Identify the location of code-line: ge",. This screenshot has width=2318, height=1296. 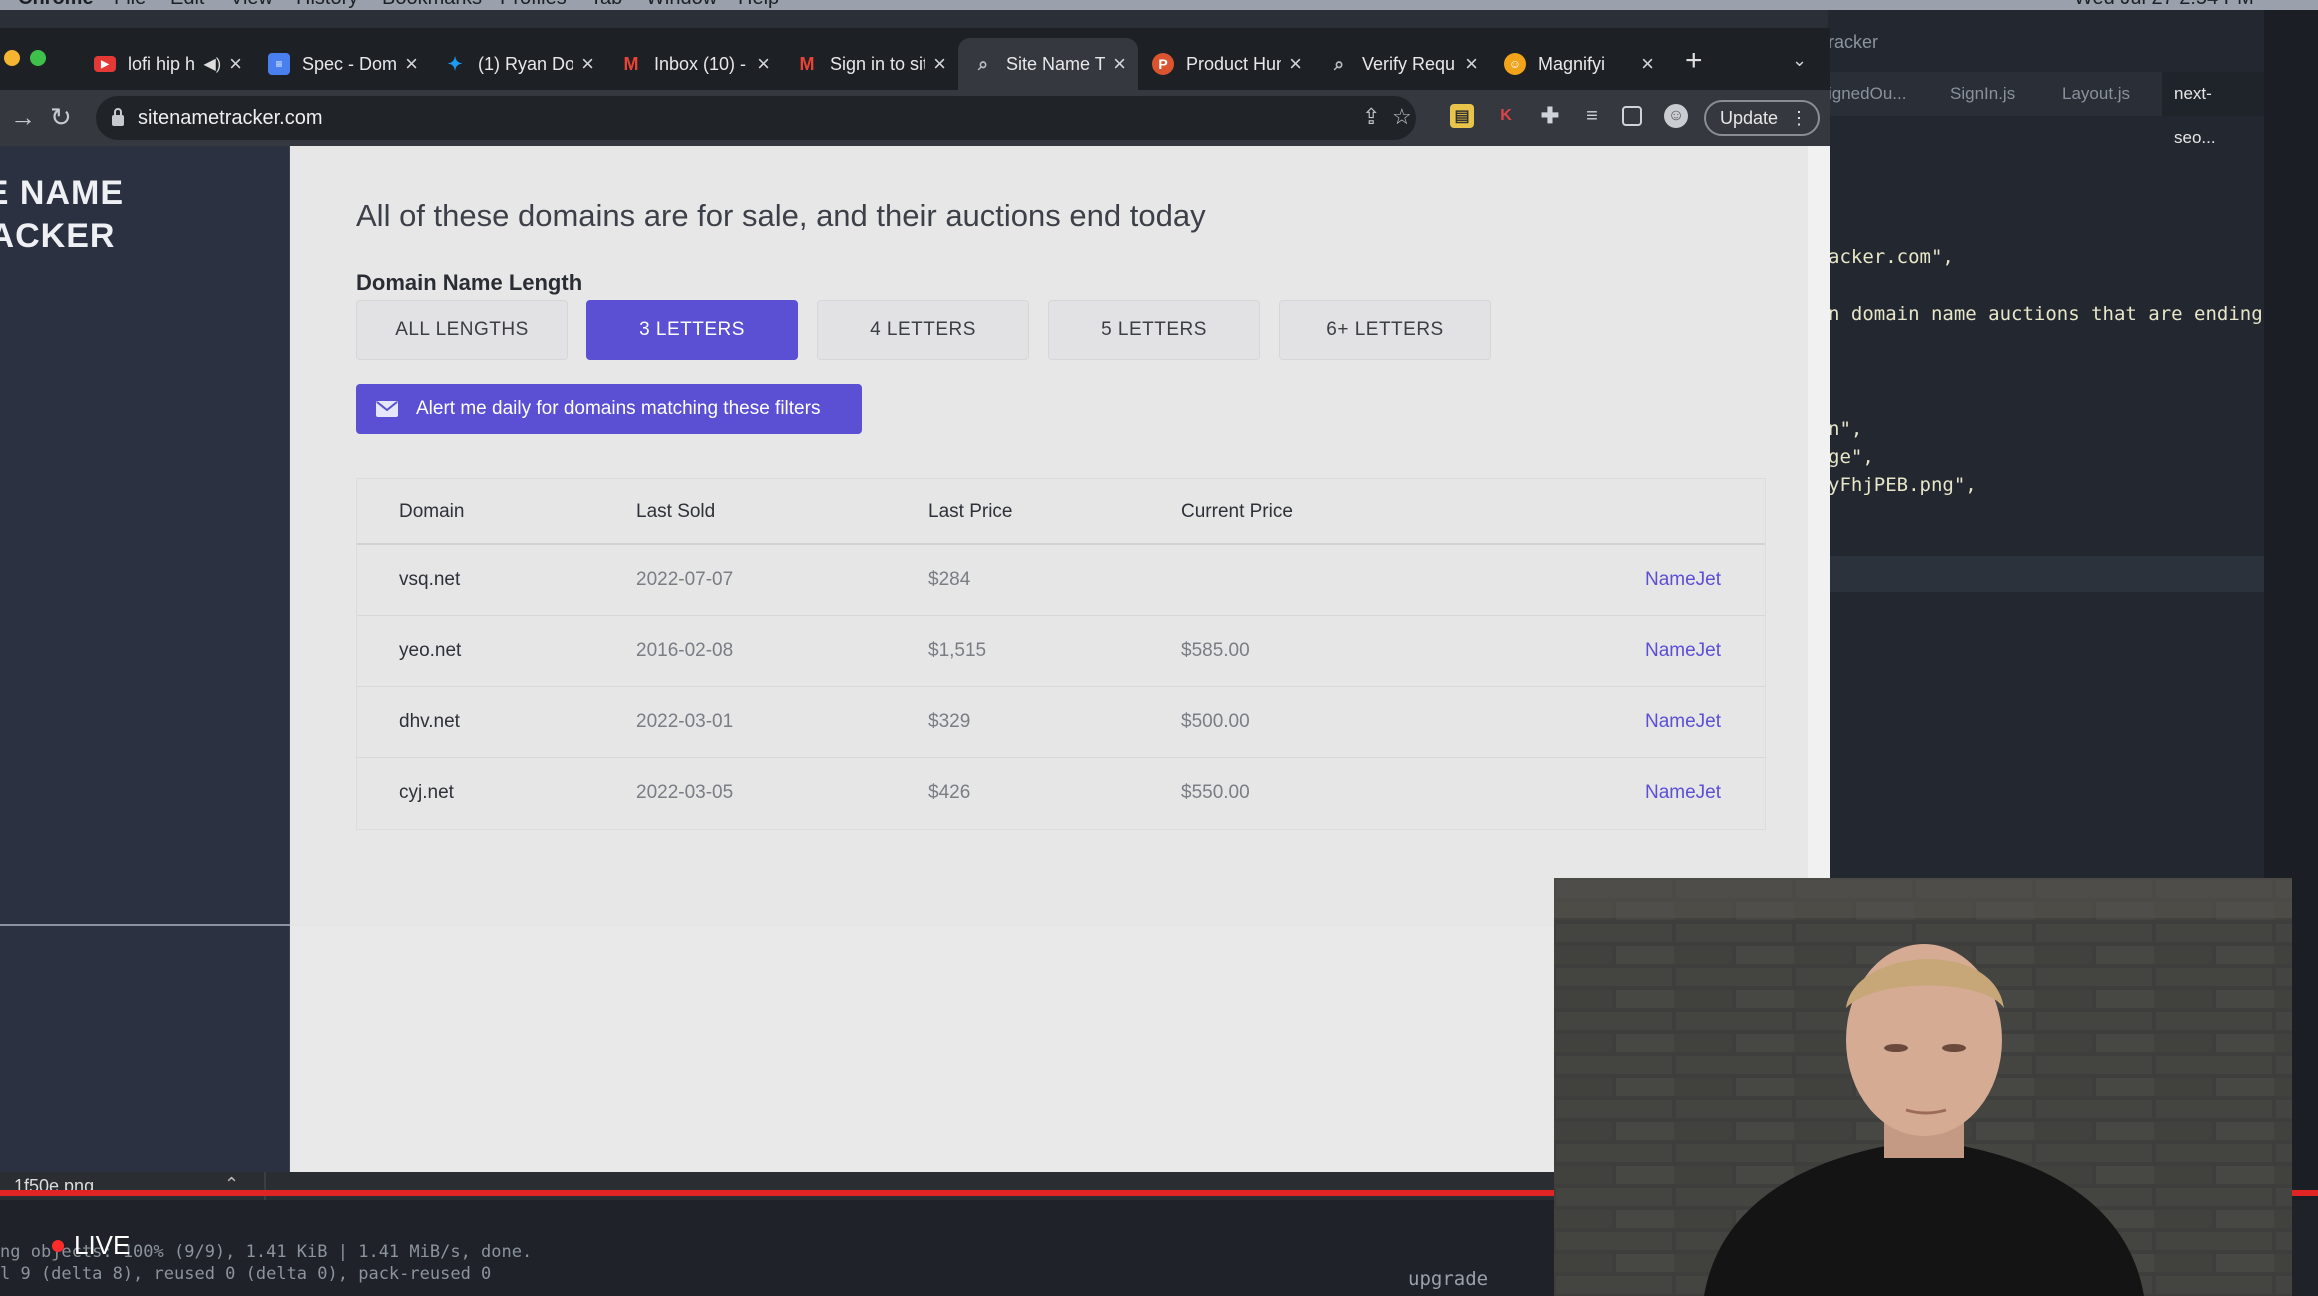
(1851, 457).